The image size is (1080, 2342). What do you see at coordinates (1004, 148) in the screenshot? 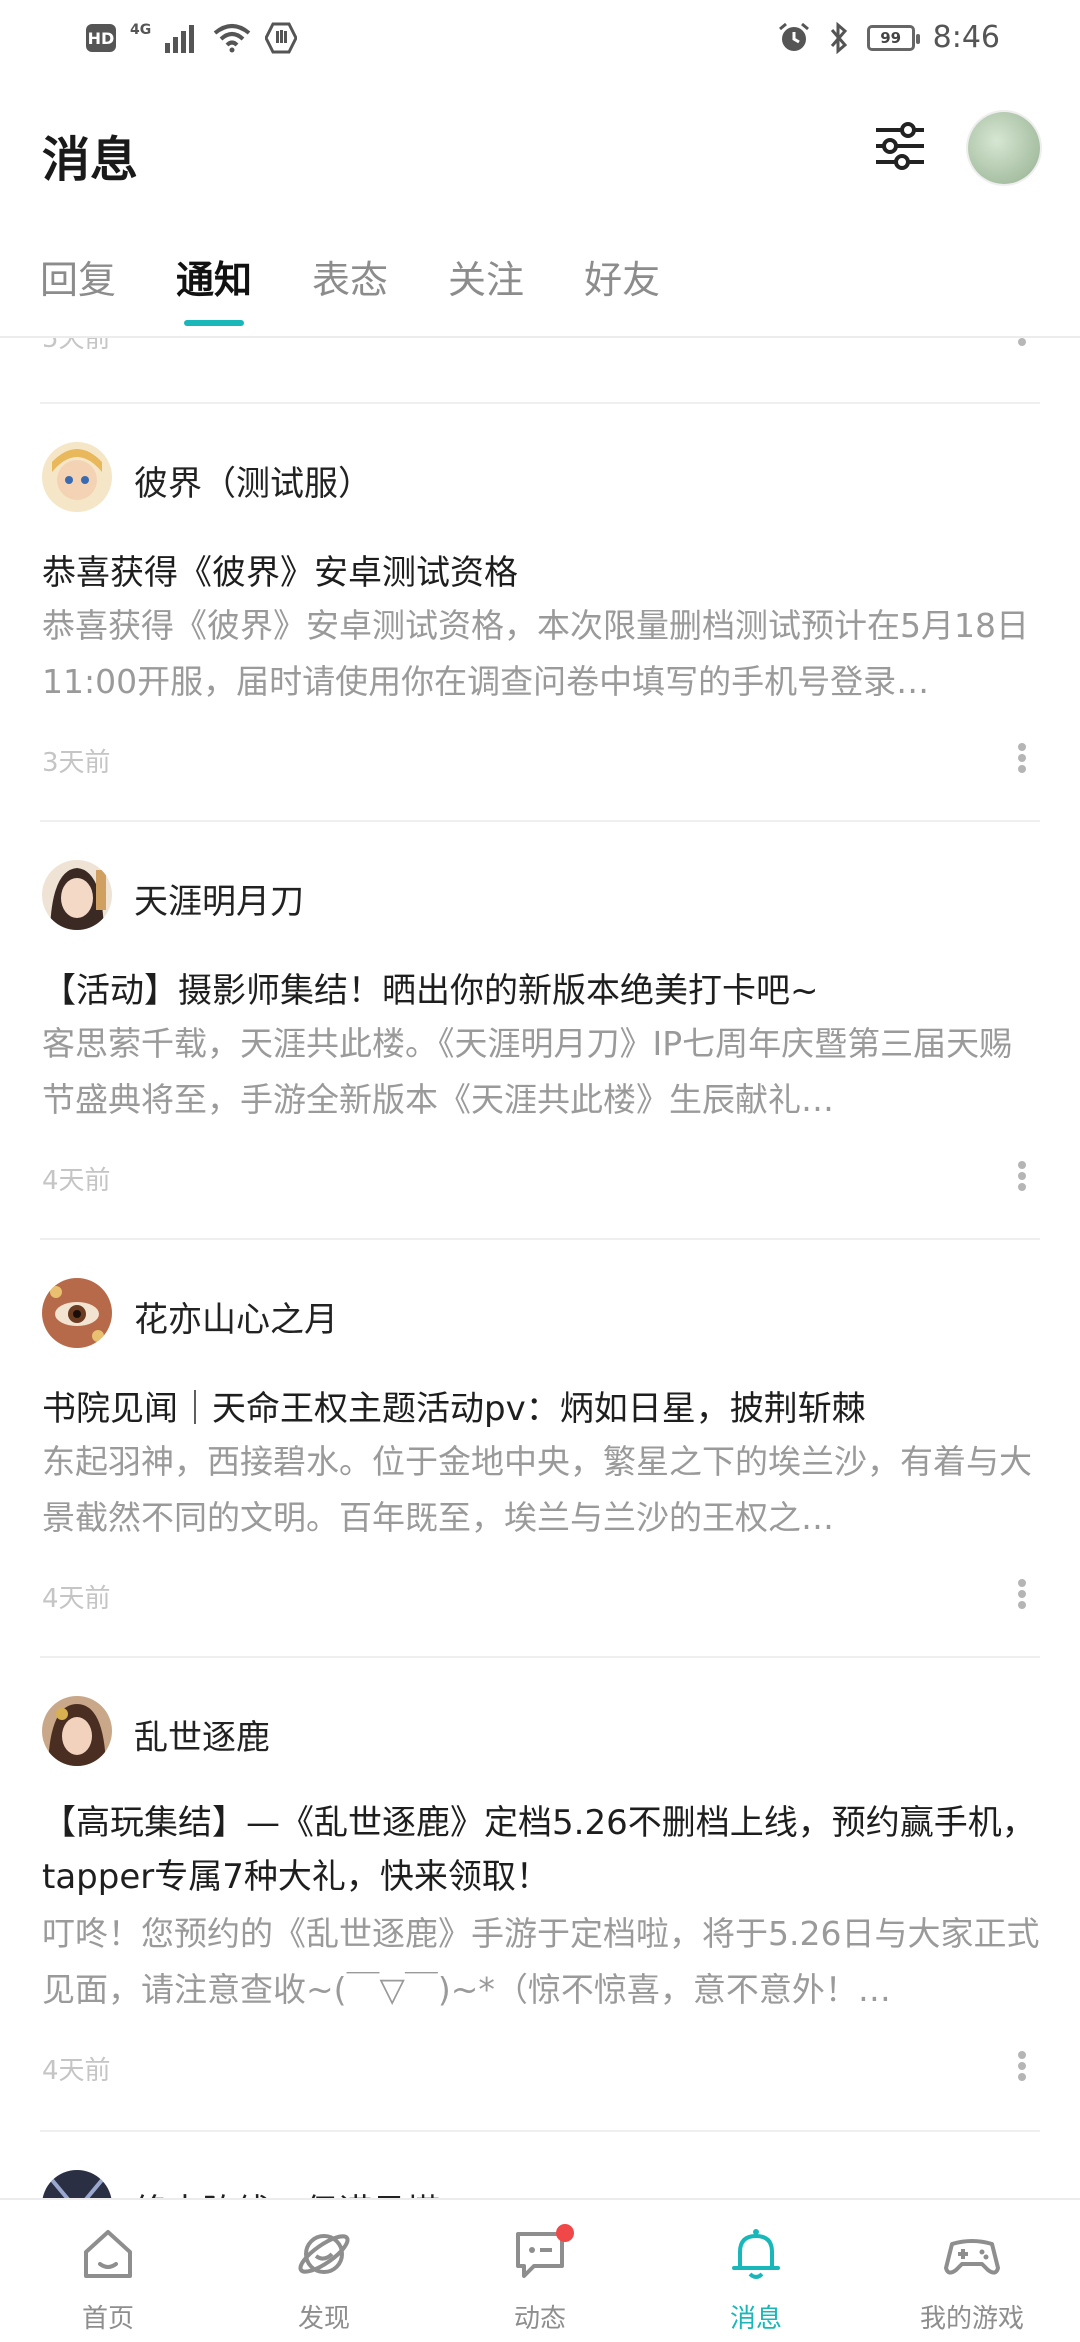
I see `user-avatar` at bounding box center [1004, 148].